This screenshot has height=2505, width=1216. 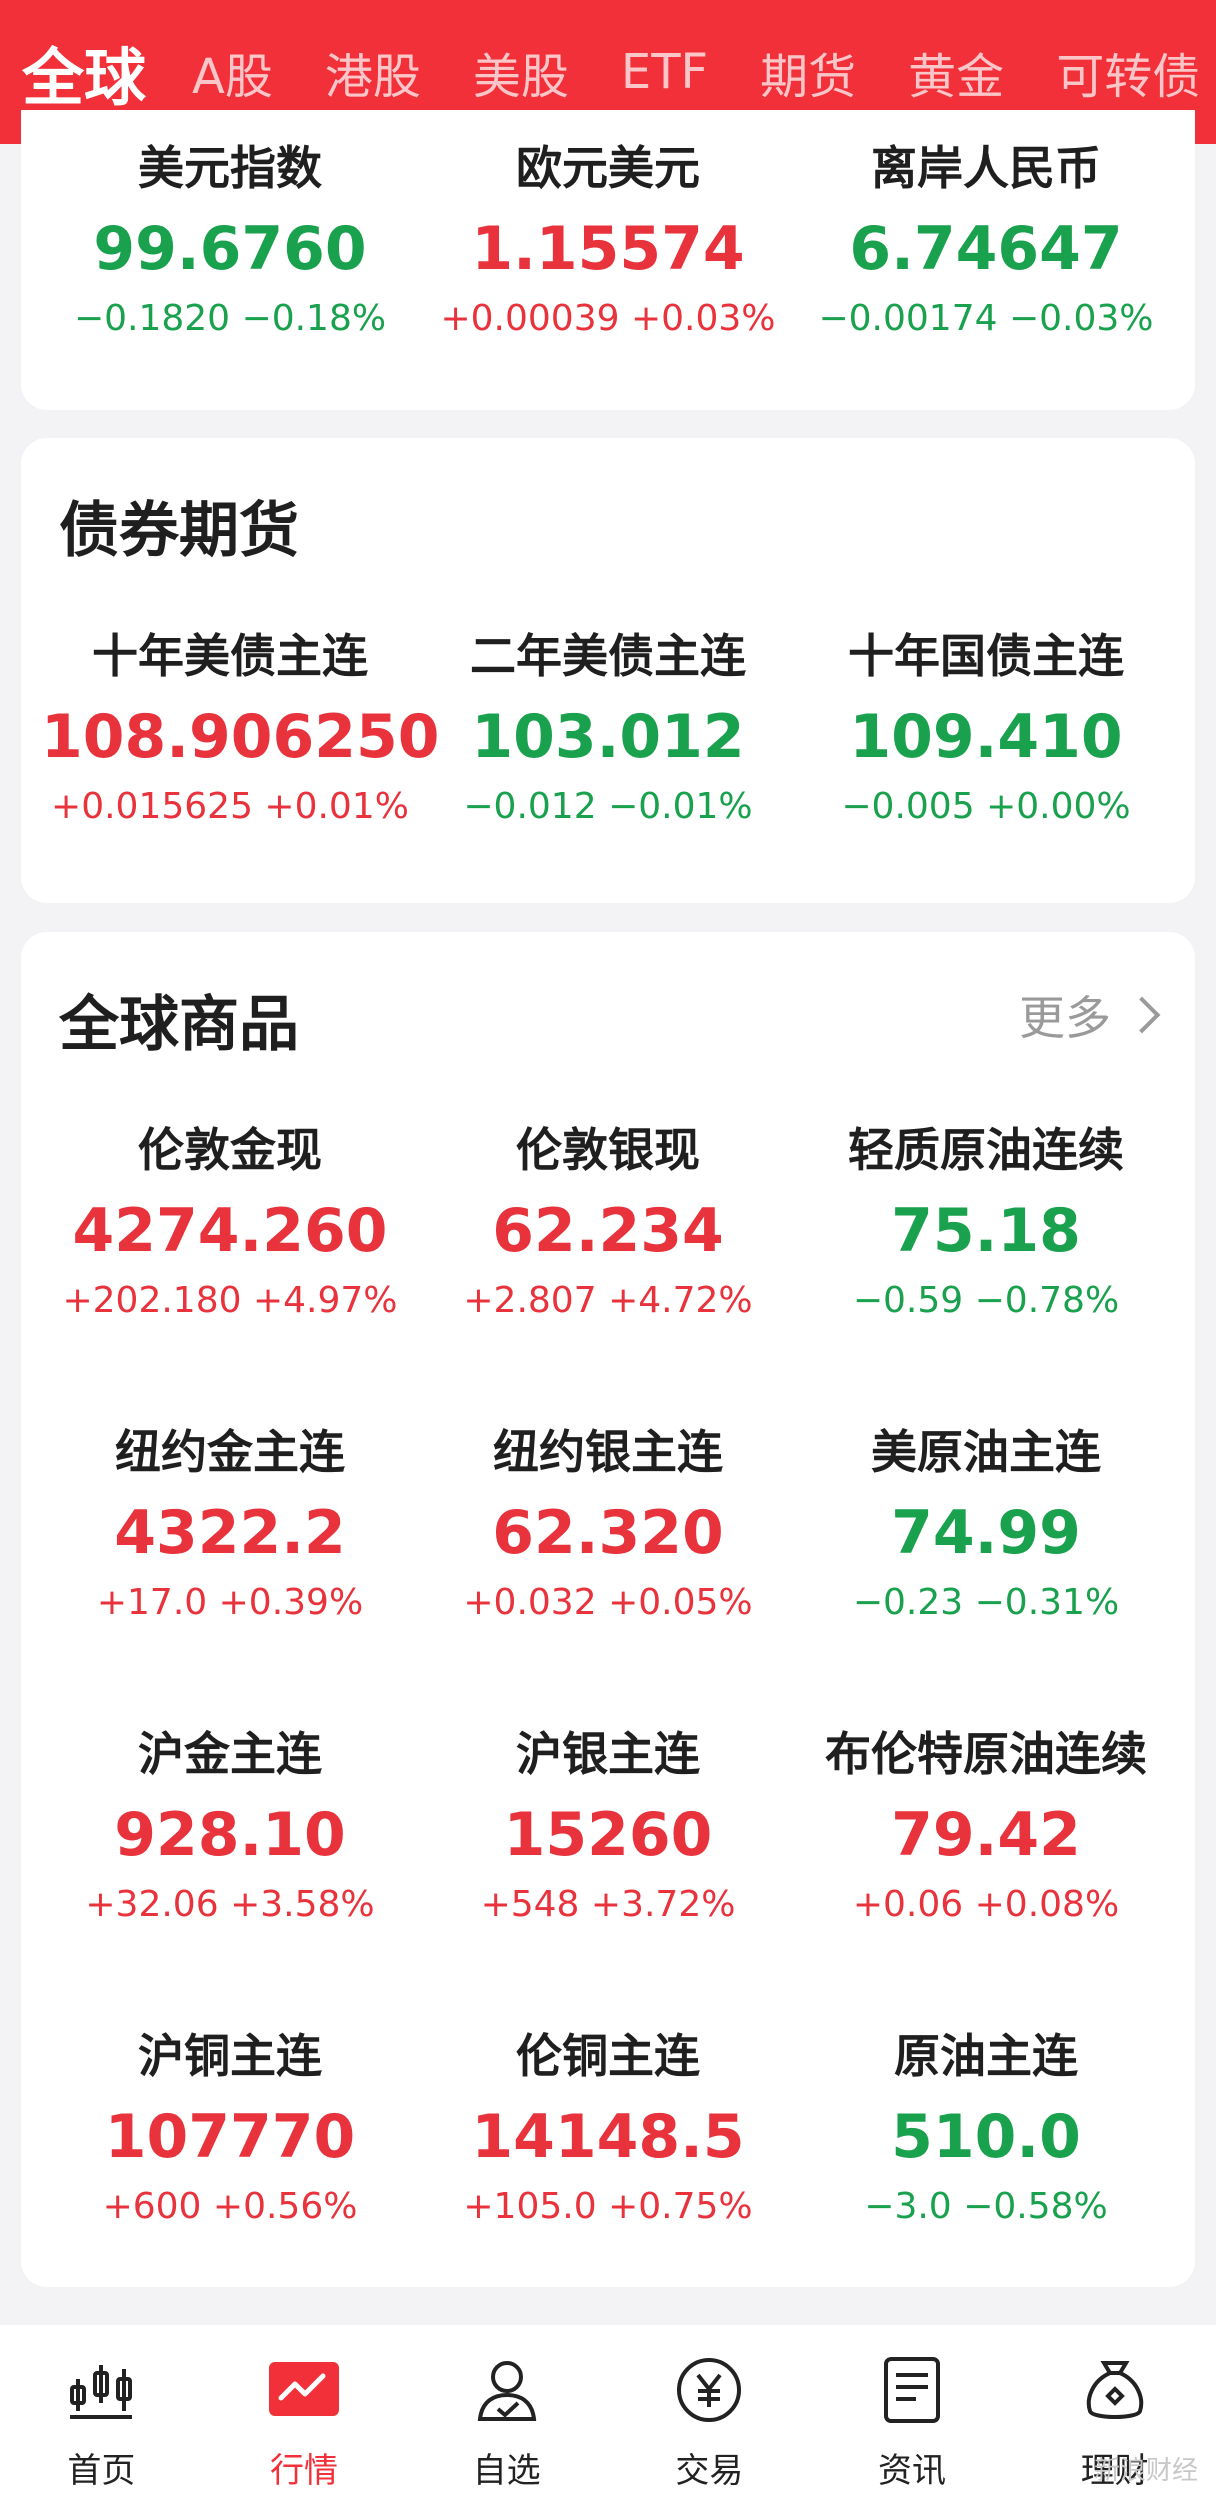 I want to click on quote-price: 109.410, so click(x=986, y=737).